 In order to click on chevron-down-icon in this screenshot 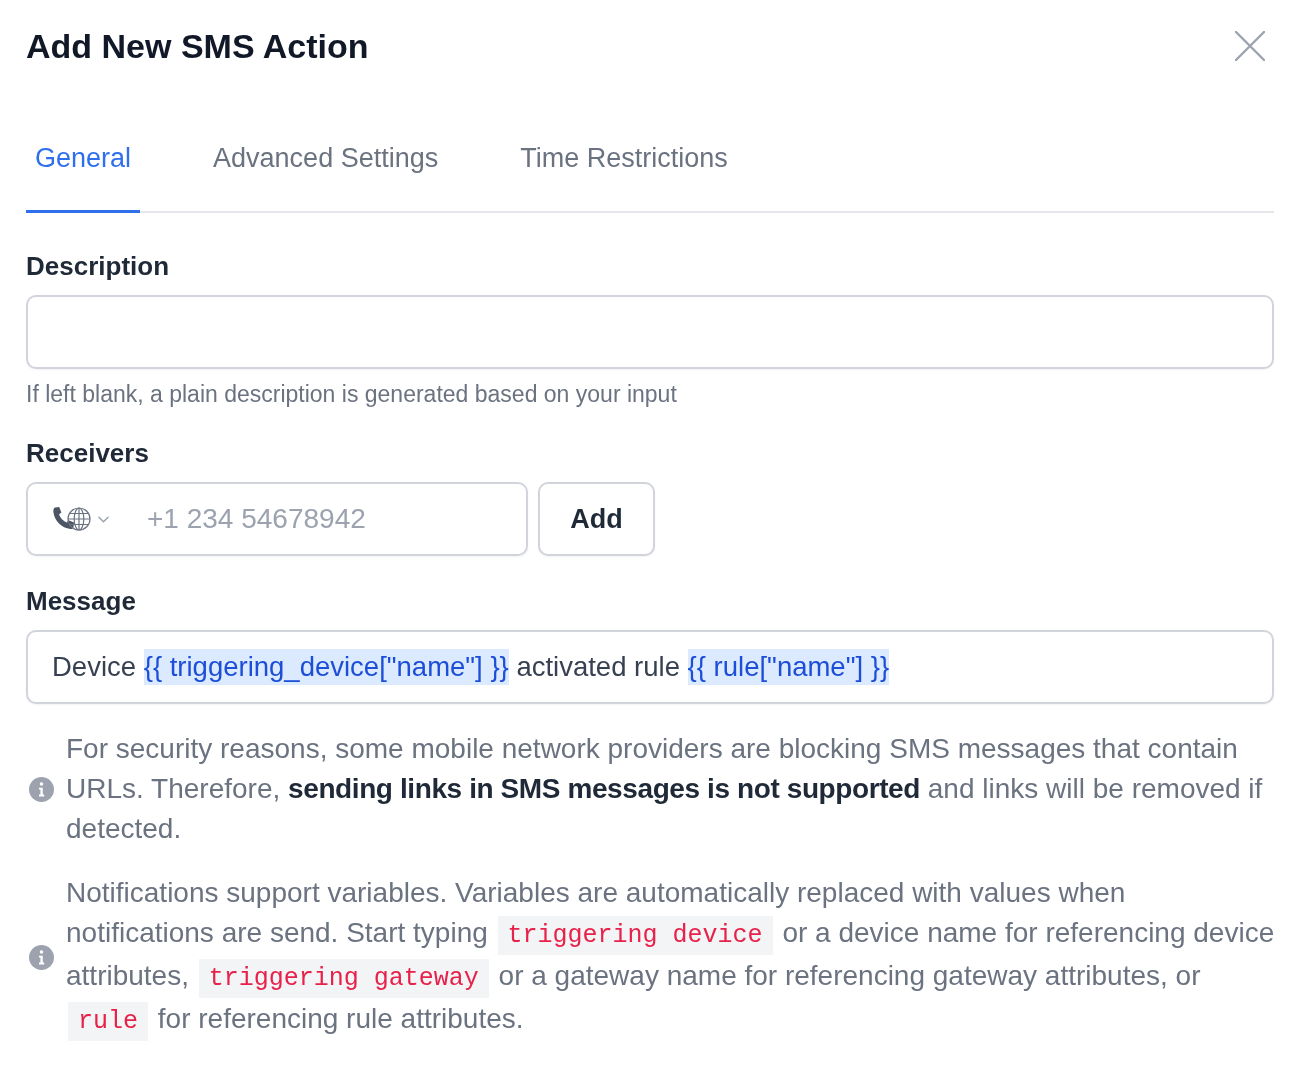, I will do `click(103, 519)`.